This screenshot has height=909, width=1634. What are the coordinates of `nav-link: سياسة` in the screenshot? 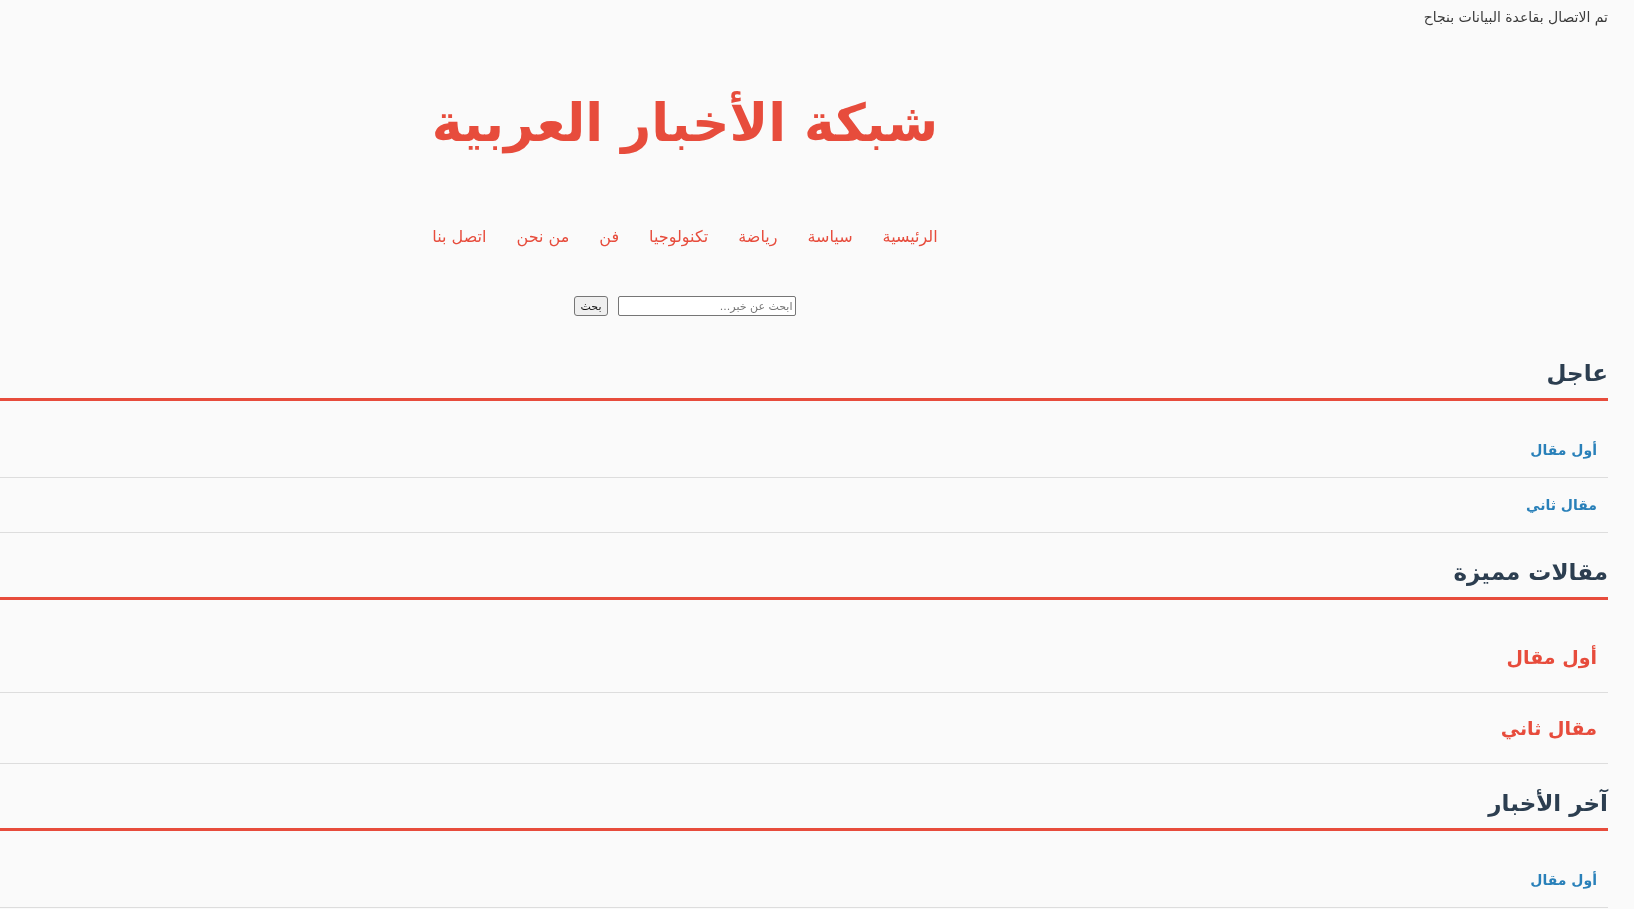 It's located at (830, 237).